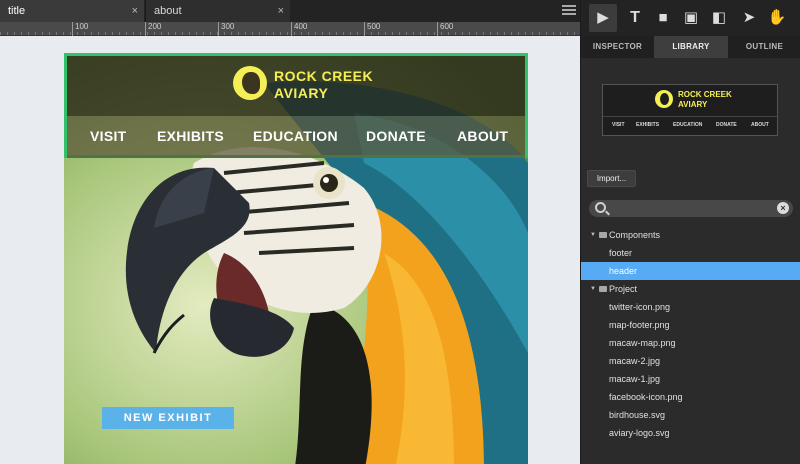 The image size is (800, 464). What do you see at coordinates (635, 361) in the screenshot?
I see `item-label: macaw-2.jpg` at bounding box center [635, 361].